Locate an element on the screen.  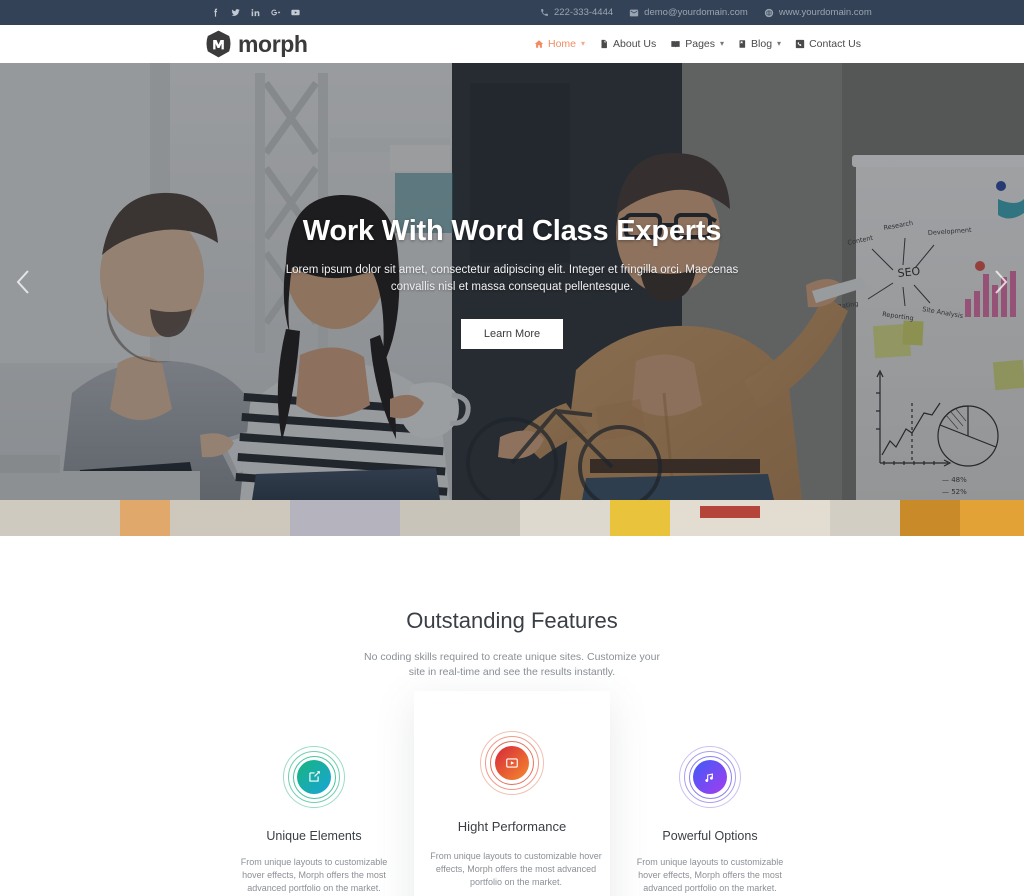
file-icon is located at coordinates (604, 44).